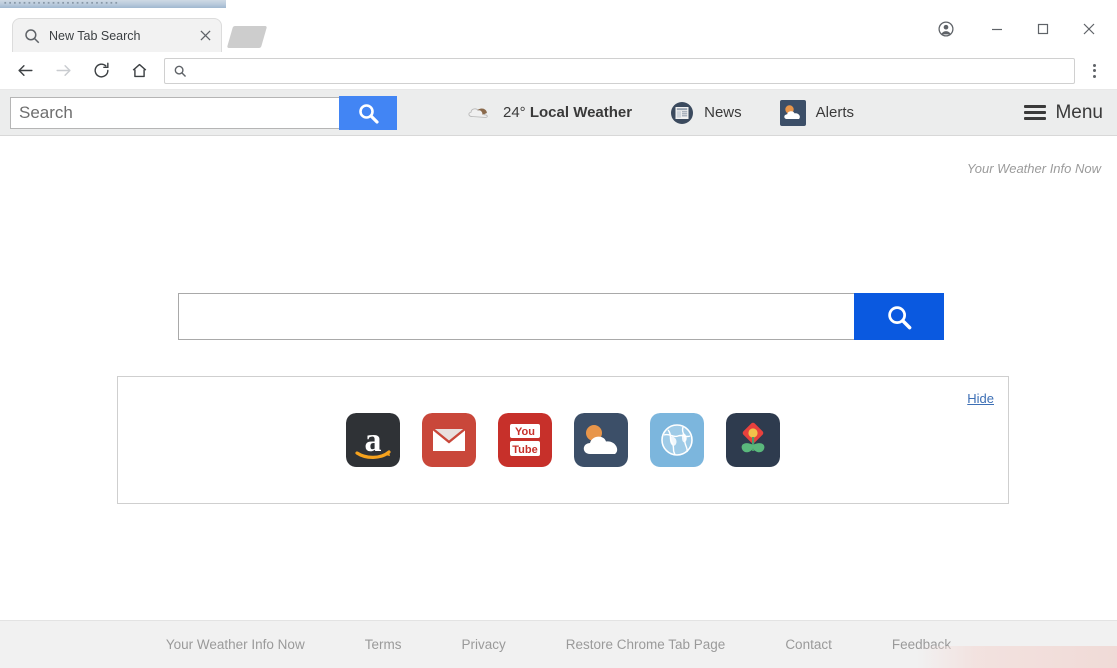 This screenshot has width=1117, height=668. What do you see at coordinates (1035, 112) in the screenshot?
I see `hamburger-icon` at bounding box center [1035, 112].